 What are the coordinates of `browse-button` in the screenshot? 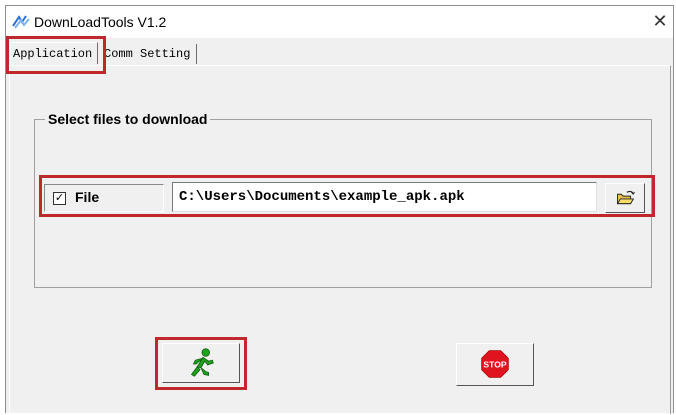 It's located at (625, 198).